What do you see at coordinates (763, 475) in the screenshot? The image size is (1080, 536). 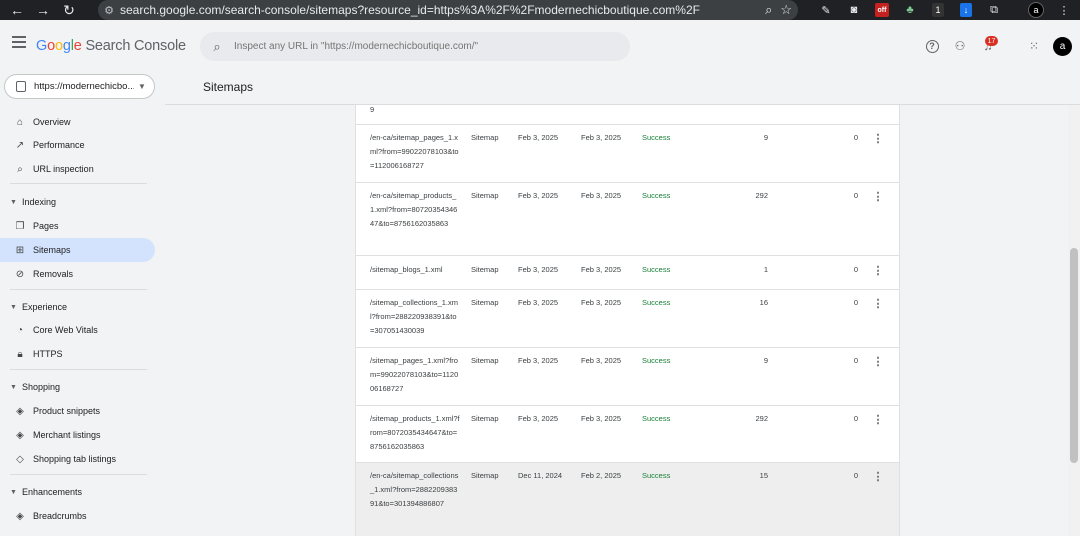 I see `discovered-pages: 15` at bounding box center [763, 475].